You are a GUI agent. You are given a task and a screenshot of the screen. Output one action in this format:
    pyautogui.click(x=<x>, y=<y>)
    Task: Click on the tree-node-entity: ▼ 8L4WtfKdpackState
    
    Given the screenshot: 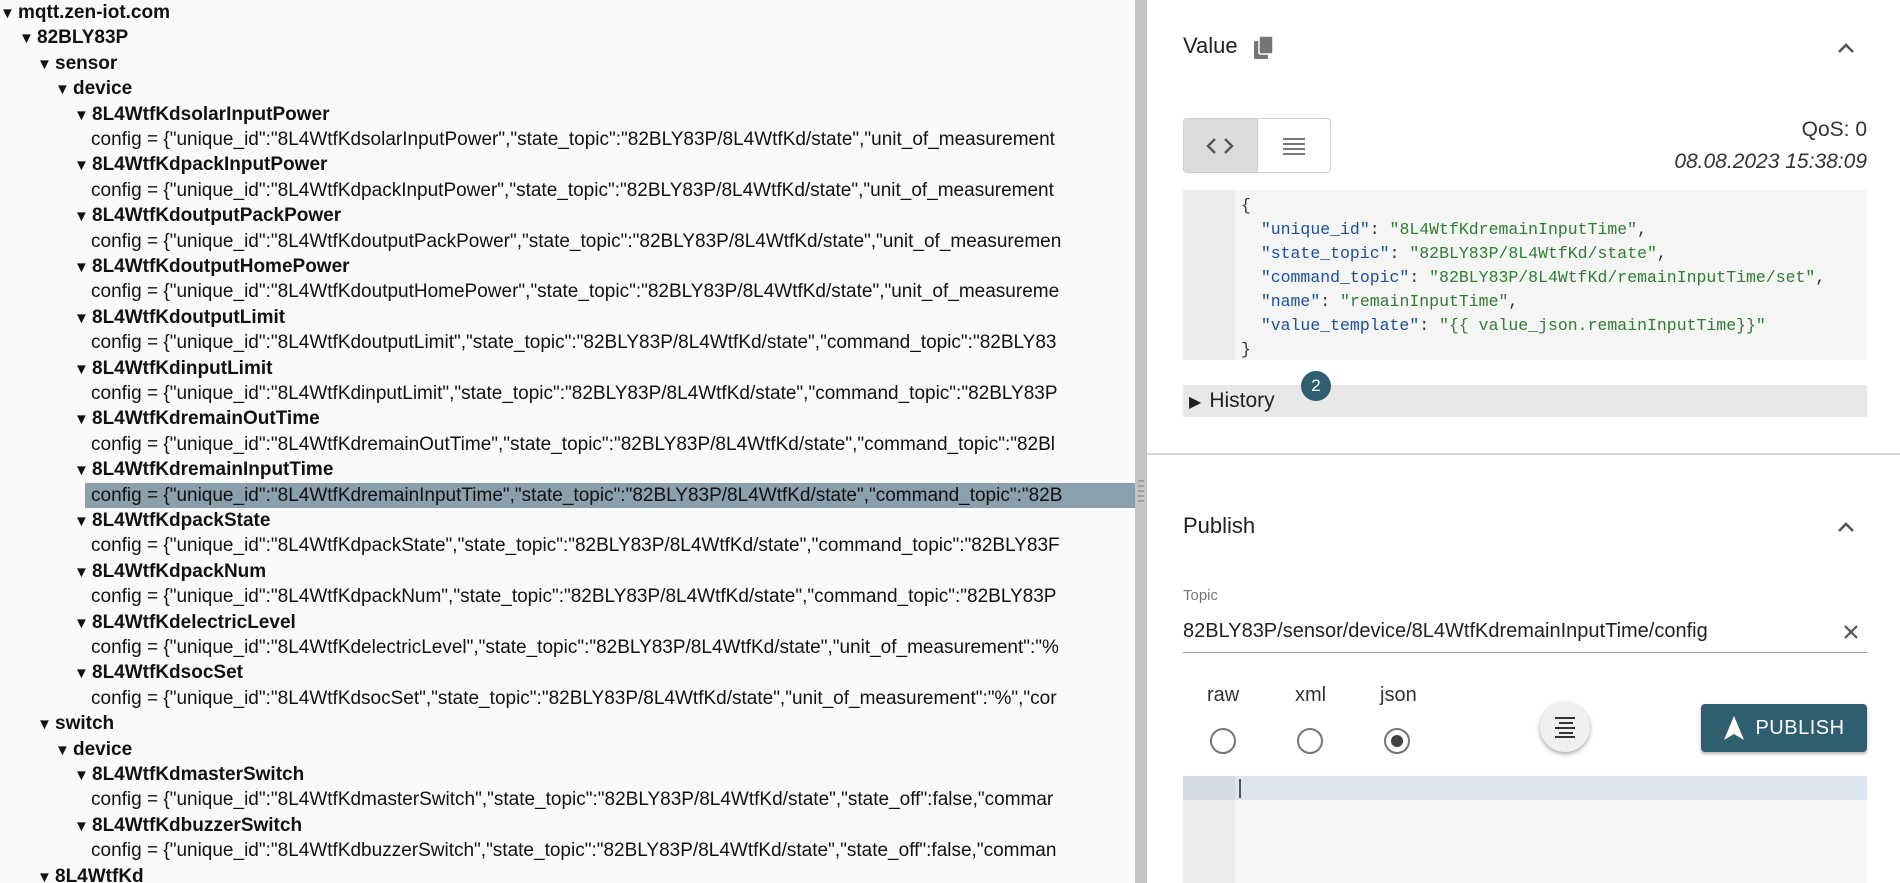 What is the action you would take?
    pyautogui.click(x=172, y=520)
    